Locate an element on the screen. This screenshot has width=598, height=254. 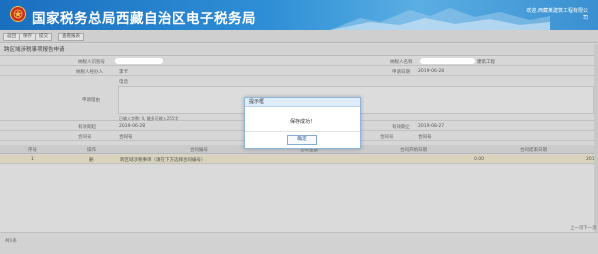
contract-value: 合同号 is located at coordinates (126, 137).